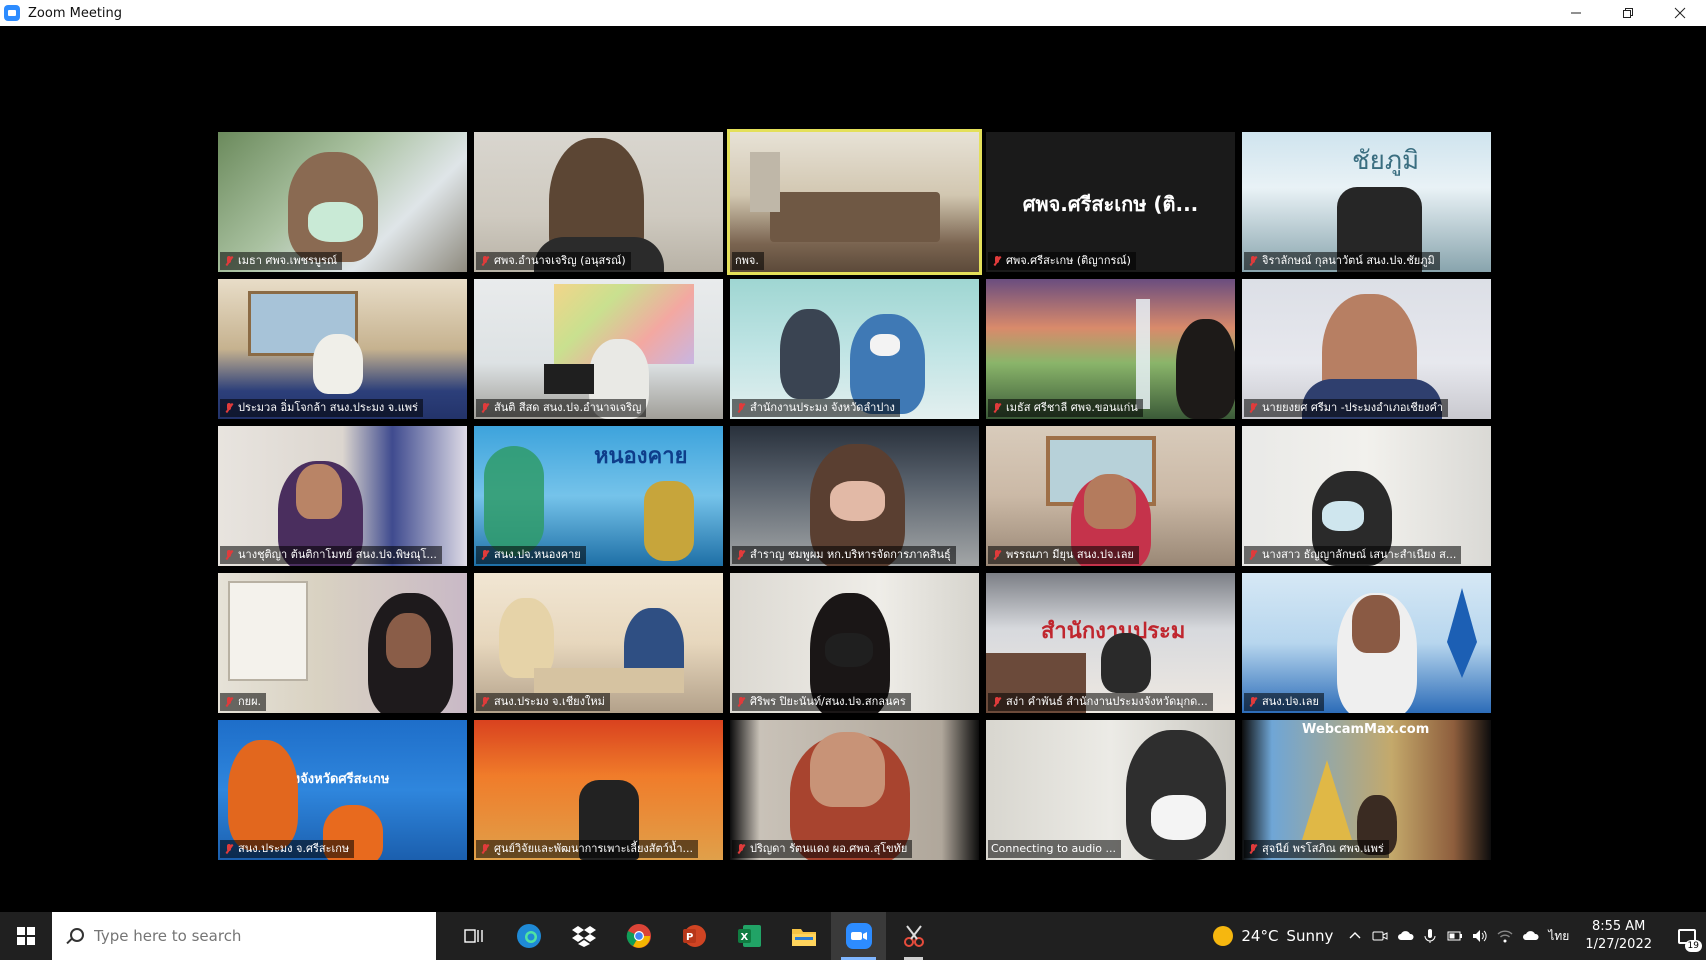 The width and height of the screenshot is (1706, 960). What do you see at coordinates (528, 936) in the screenshot?
I see `edge-button` at bounding box center [528, 936].